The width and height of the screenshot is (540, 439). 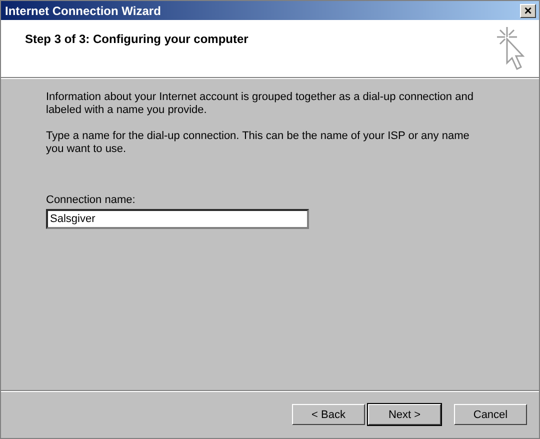 What do you see at coordinates (328, 414) in the screenshot?
I see `dialog-button: < Back` at bounding box center [328, 414].